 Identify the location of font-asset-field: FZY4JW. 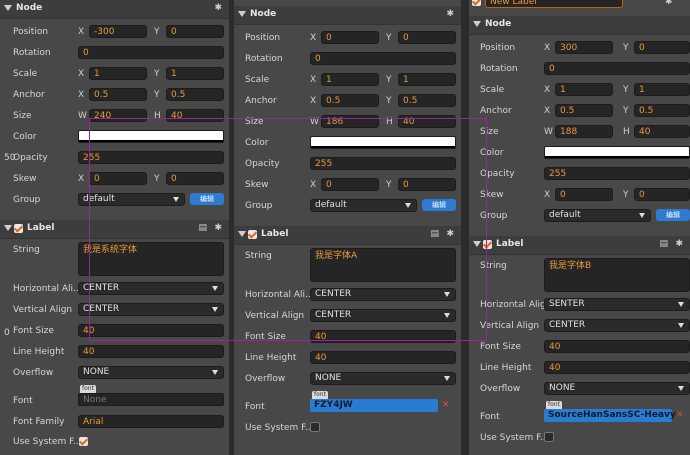
(374, 405).